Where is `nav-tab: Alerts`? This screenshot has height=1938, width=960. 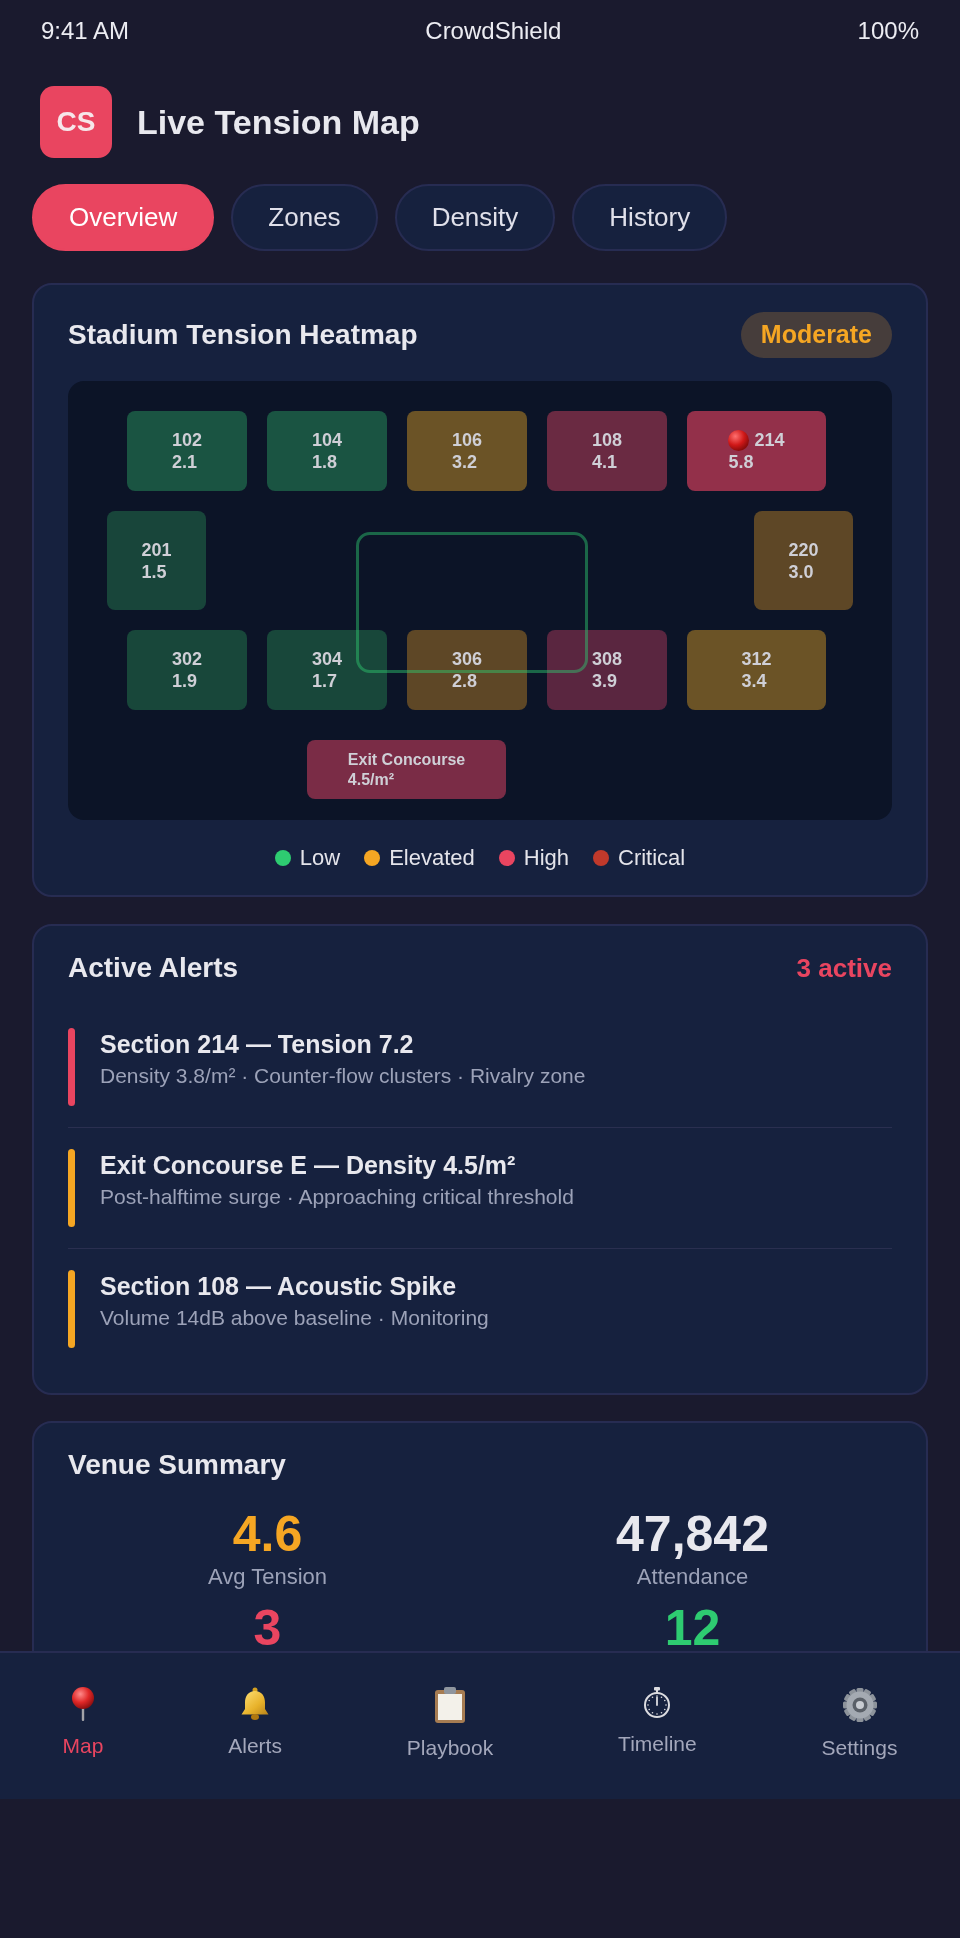 nav-tab: Alerts is located at coordinates (255, 1723).